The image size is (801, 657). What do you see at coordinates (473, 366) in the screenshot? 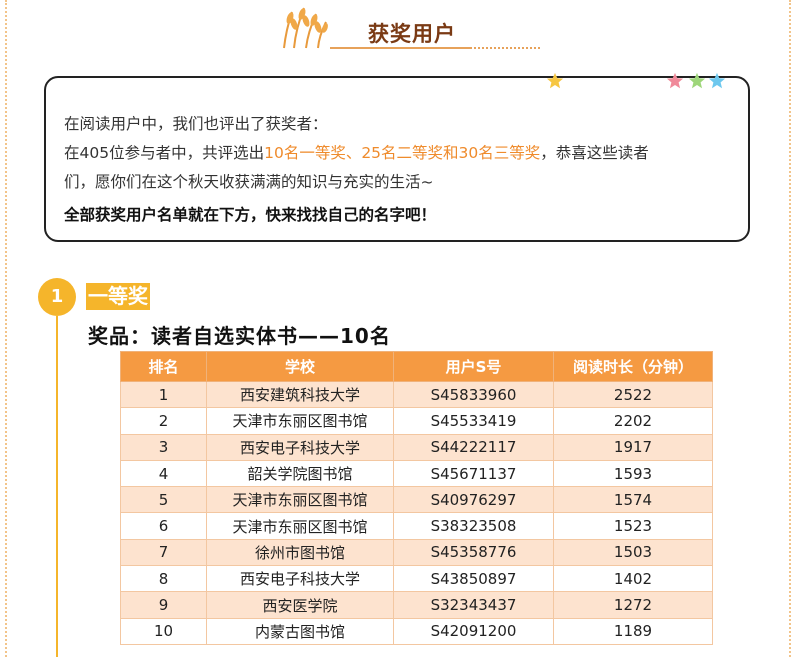
I see `header-user-id: 用户S号` at bounding box center [473, 366].